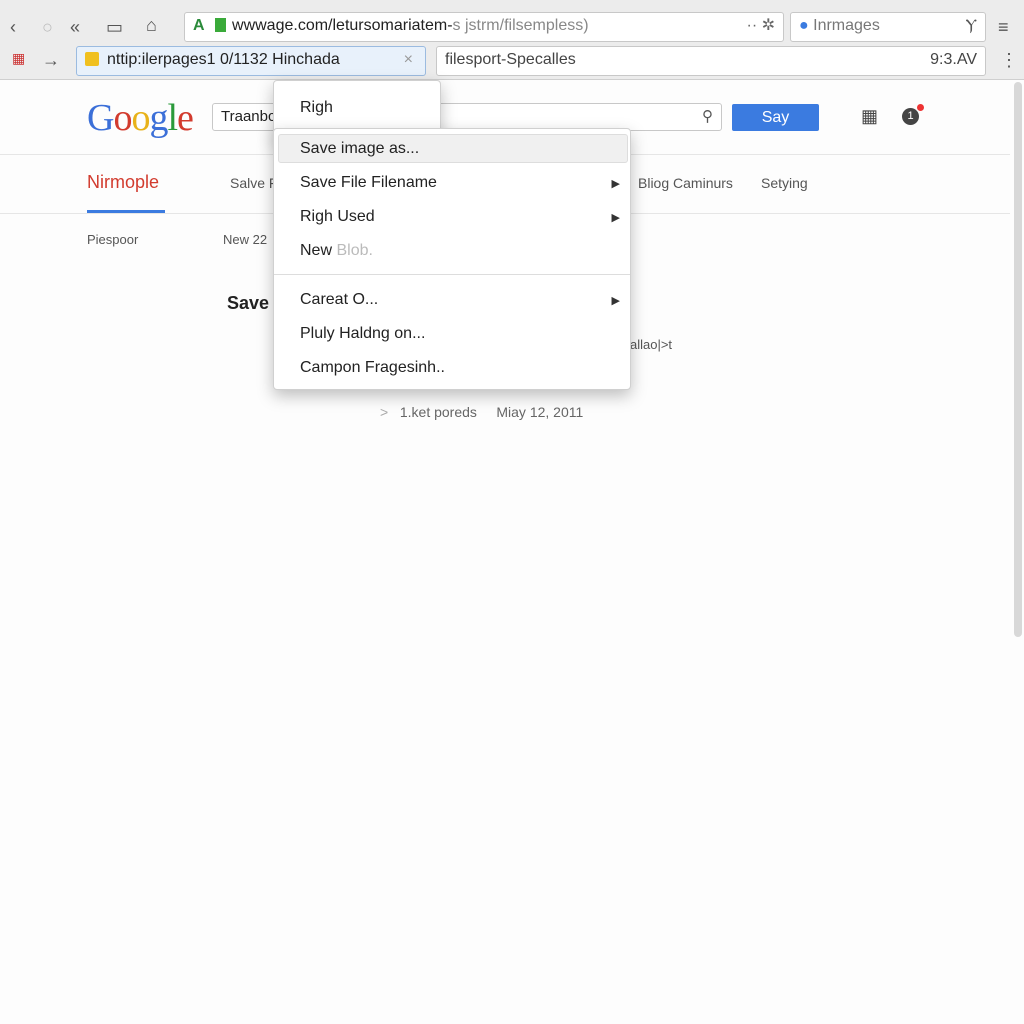 The height and width of the screenshot is (1024, 1024). I want to click on back-icon: ‹, so click(13, 27).